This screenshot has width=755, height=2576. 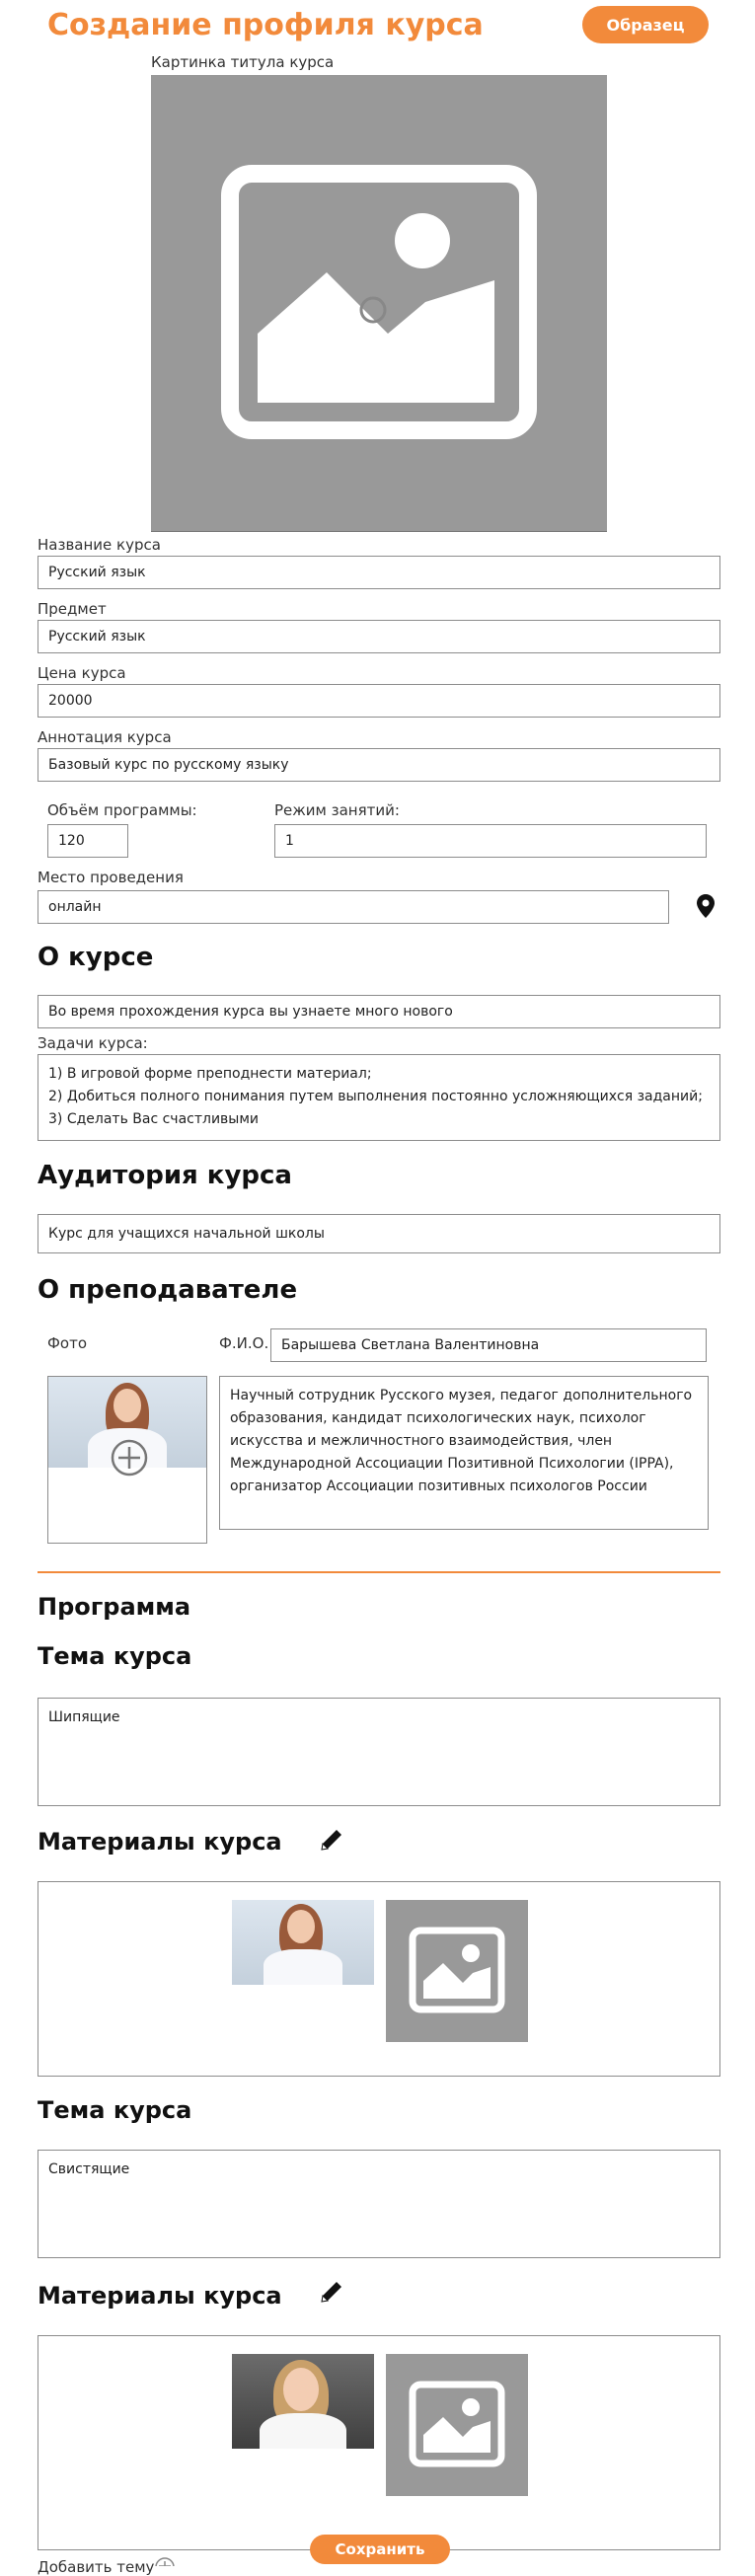 I want to click on course-name-input: Русский язык, so click(x=379, y=572).